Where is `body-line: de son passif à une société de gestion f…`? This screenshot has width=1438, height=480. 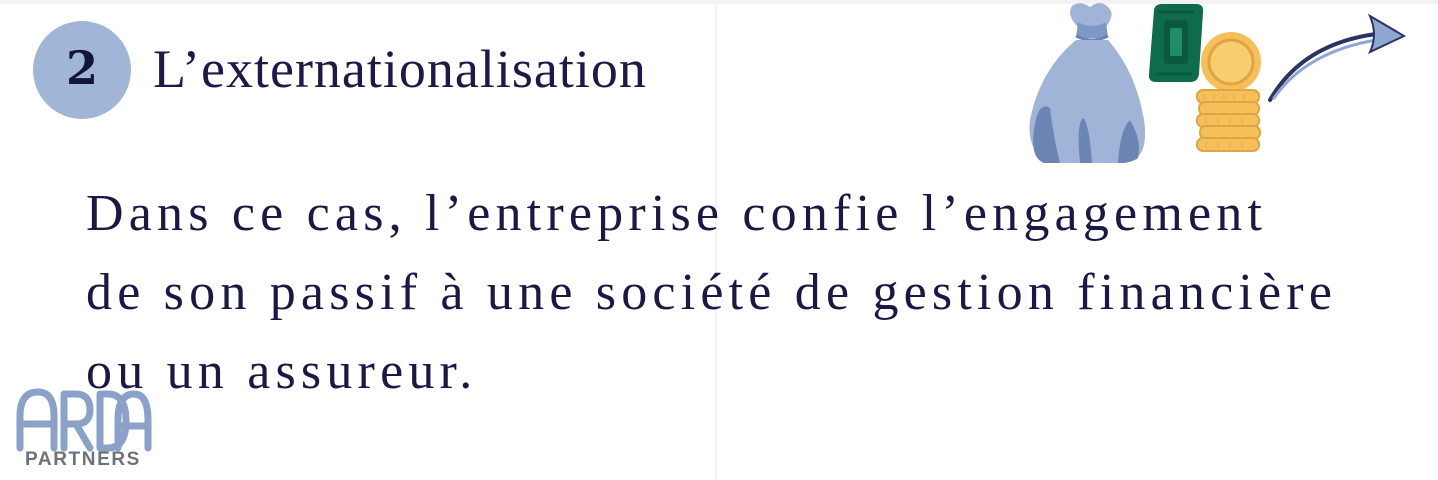 body-line: de son passif à une société de gestion f… is located at coordinates (712, 292).